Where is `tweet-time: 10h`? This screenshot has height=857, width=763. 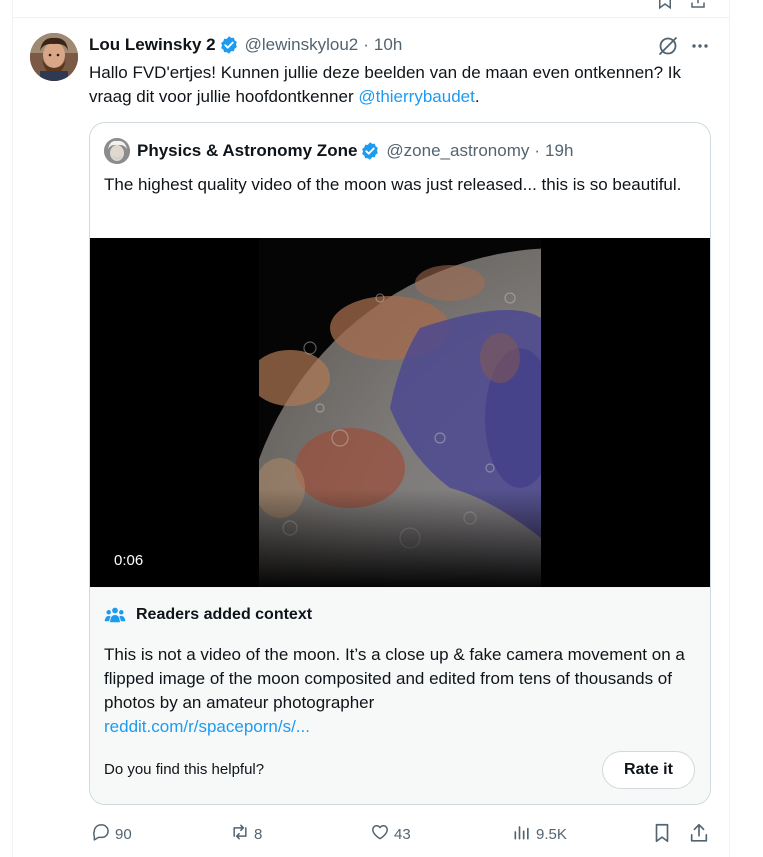 tweet-time: 10h is located at coordinates (388, 45).